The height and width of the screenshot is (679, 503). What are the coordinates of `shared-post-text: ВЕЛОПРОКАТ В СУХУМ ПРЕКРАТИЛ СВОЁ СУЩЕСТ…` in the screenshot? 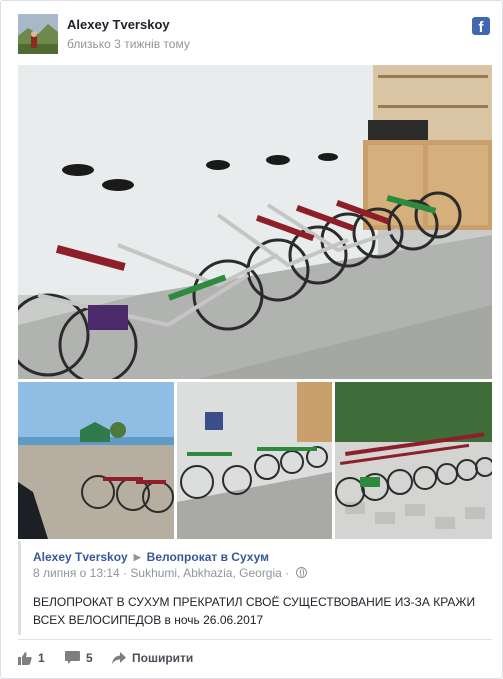 It's located at (254, 611).